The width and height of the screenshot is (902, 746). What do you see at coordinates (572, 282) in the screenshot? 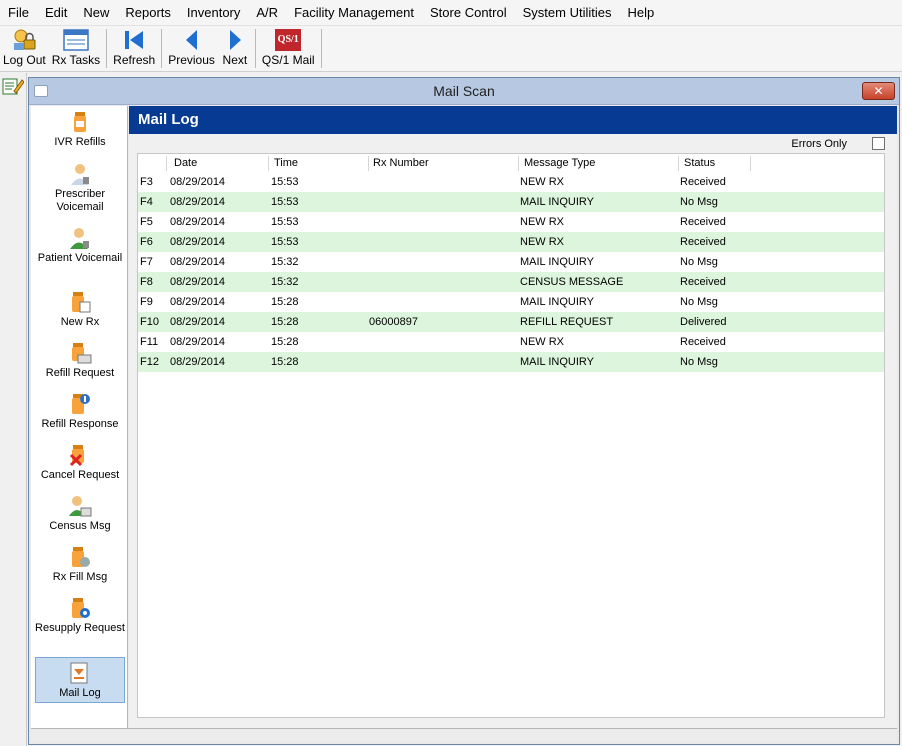
I see `cell-message-type: CENSUS MESSAGE` at bounding box center [572, 282].